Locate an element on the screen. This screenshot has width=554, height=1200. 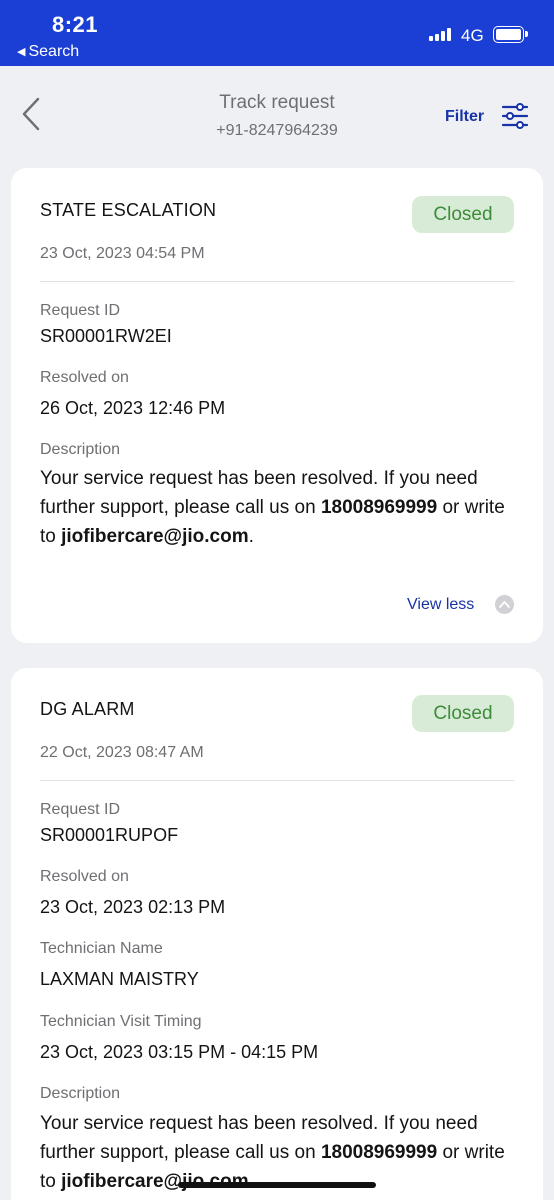
network-type: 4G is located at coordinates (472, 35).